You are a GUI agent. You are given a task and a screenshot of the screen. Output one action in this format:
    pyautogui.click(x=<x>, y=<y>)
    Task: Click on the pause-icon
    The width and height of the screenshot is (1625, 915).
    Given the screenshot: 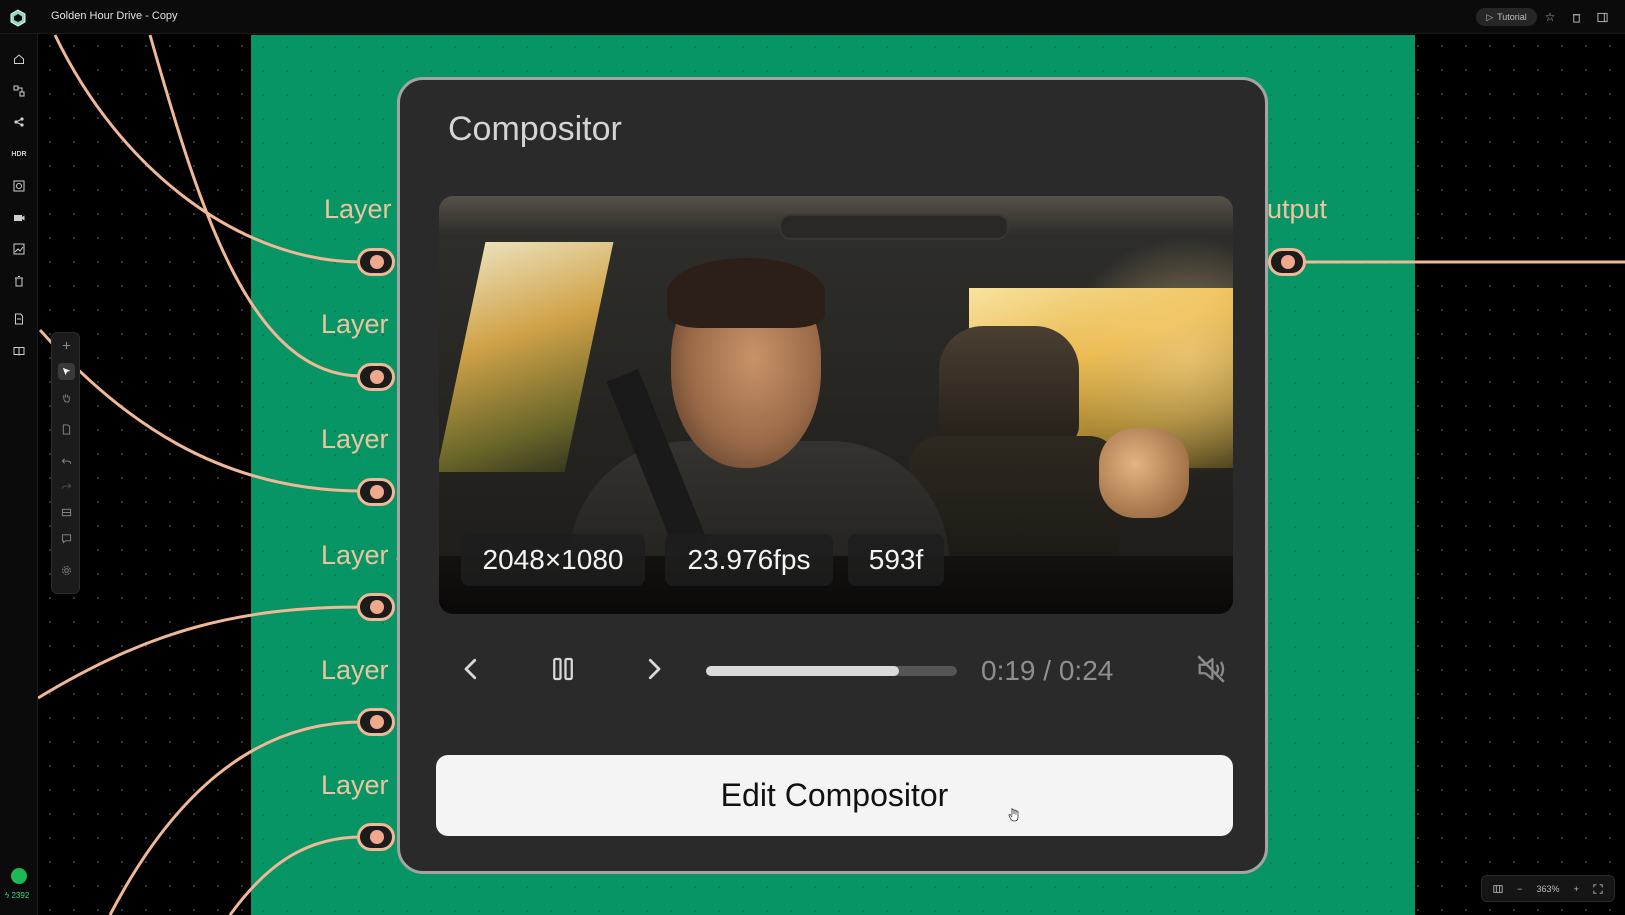 What is the action you would take?
    pyautogui.click(x=563, y=669)
    